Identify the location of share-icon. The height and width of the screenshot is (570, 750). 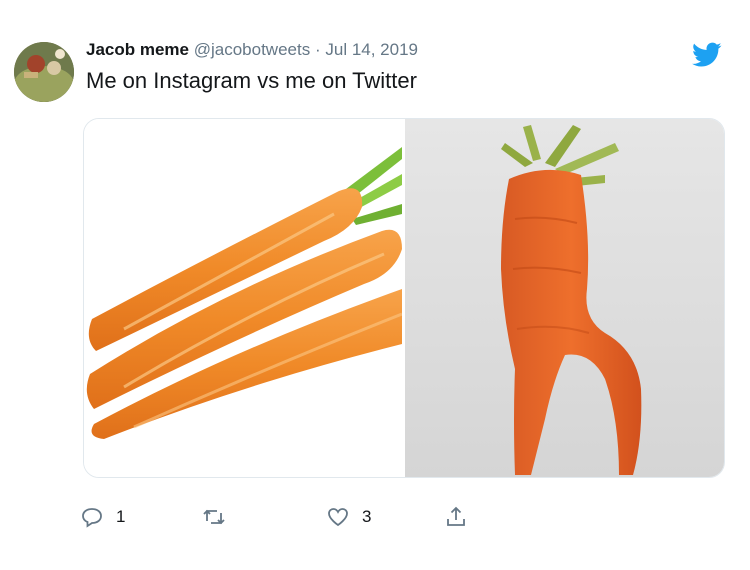
(456, 517).